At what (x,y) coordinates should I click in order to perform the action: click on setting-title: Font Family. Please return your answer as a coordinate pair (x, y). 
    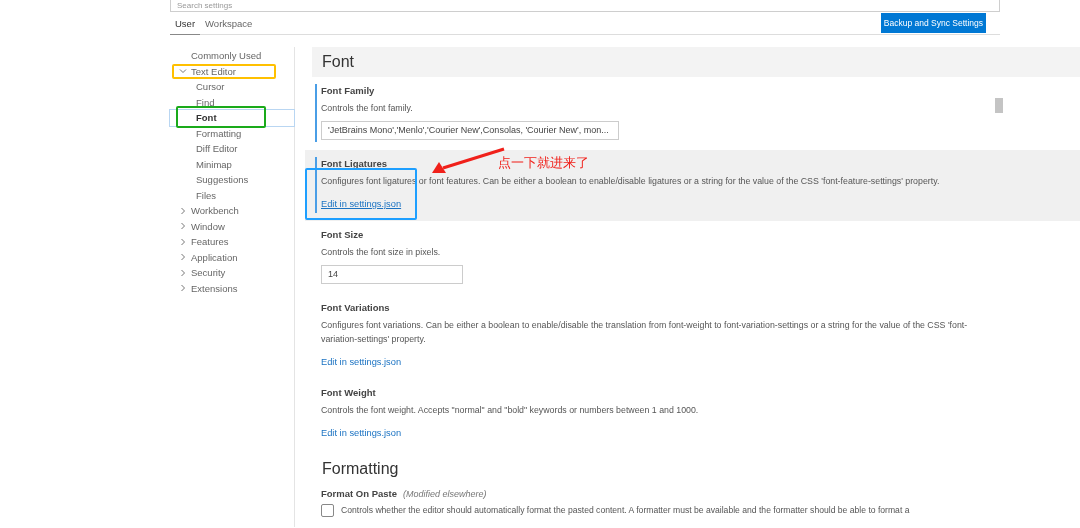
    Looking at the image, I should click on (348, 90).